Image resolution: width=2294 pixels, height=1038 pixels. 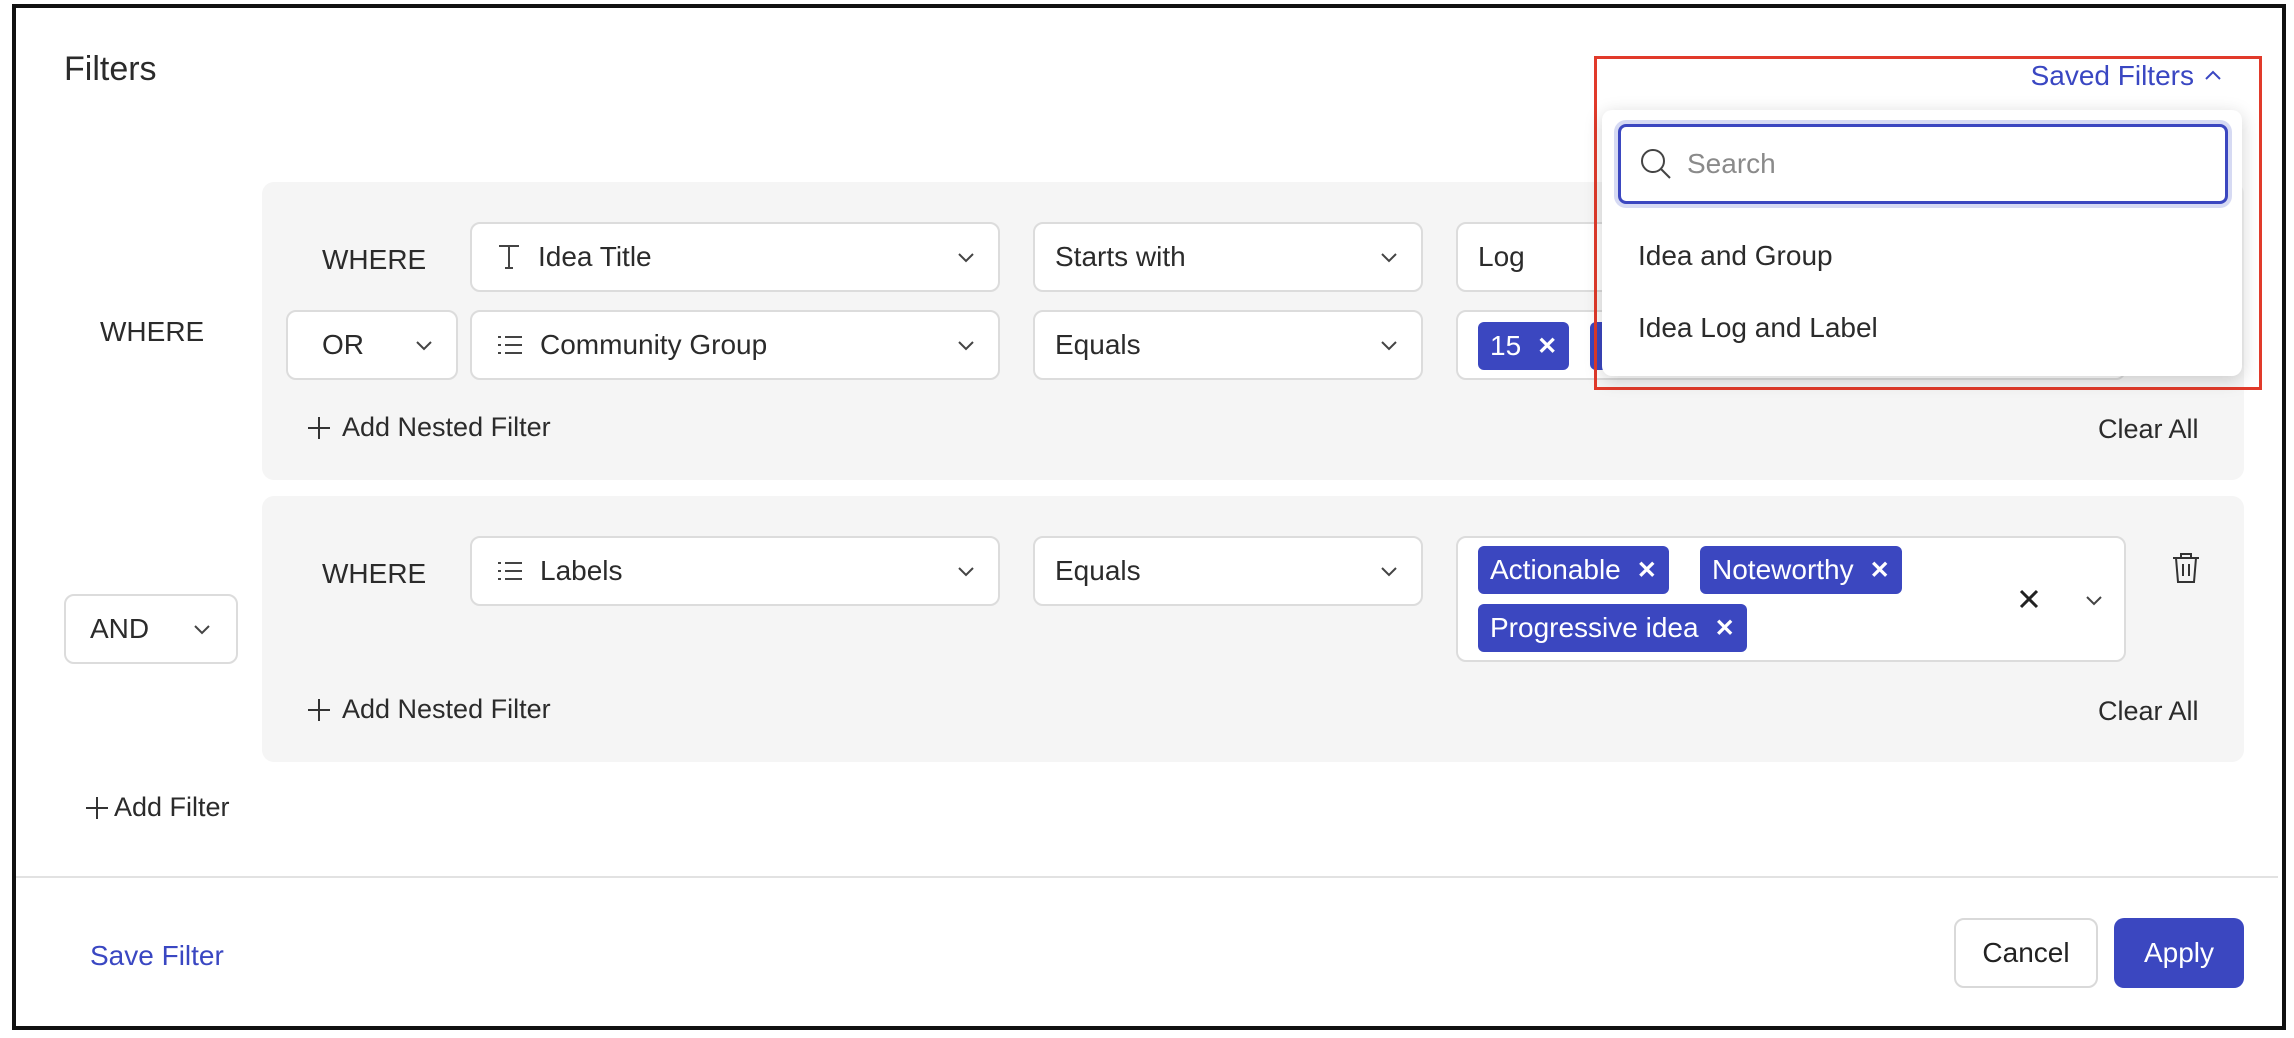 I want to click on saved-filters-label: Saved Filters, so click(x=2112, y=75).